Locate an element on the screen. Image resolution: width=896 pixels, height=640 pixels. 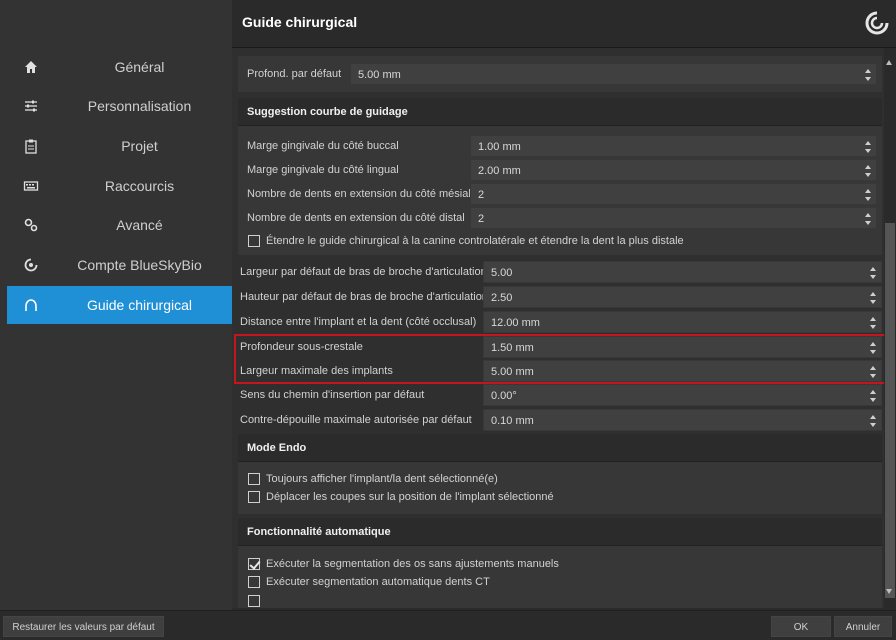
sliders-icon is located at coordinates (31, 106).